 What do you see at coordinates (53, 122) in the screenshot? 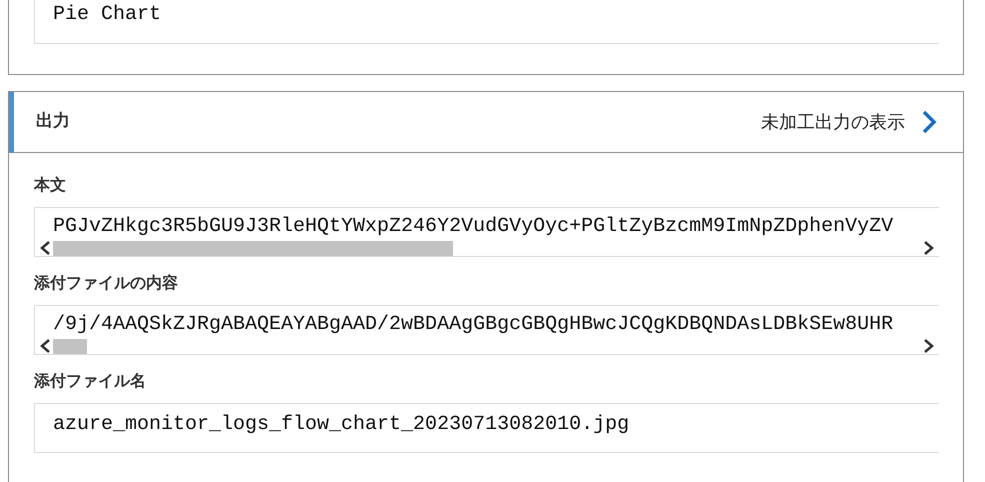
I see `panel-title: 出力` at bounding box center [53, 122].